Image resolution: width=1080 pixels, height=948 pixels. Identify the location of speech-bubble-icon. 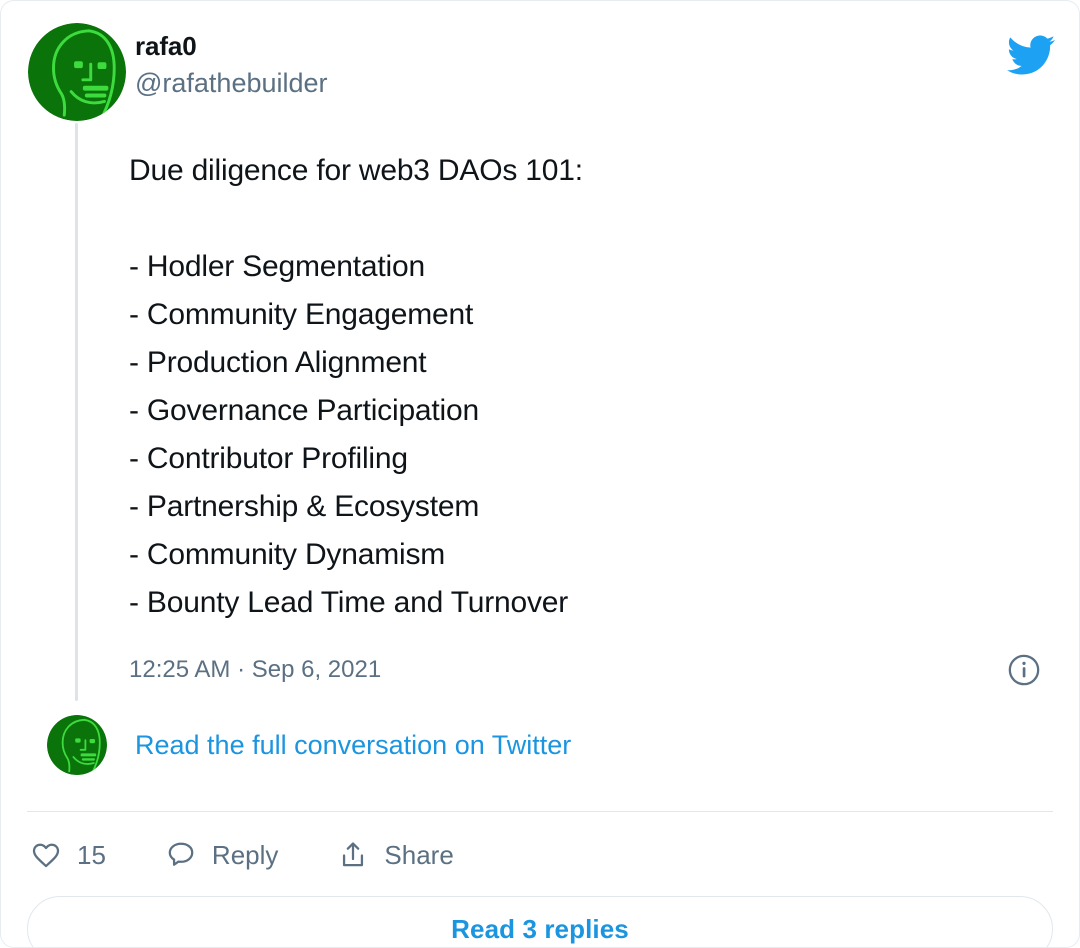
(181, 855).